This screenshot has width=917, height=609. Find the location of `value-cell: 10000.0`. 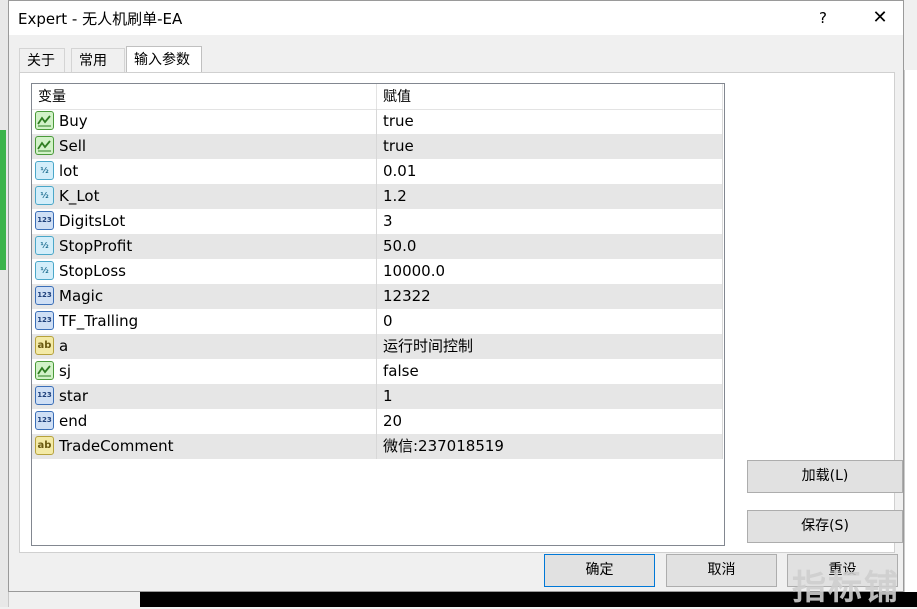

value-cell: 10000.0 is located at coordinates (550, 271).